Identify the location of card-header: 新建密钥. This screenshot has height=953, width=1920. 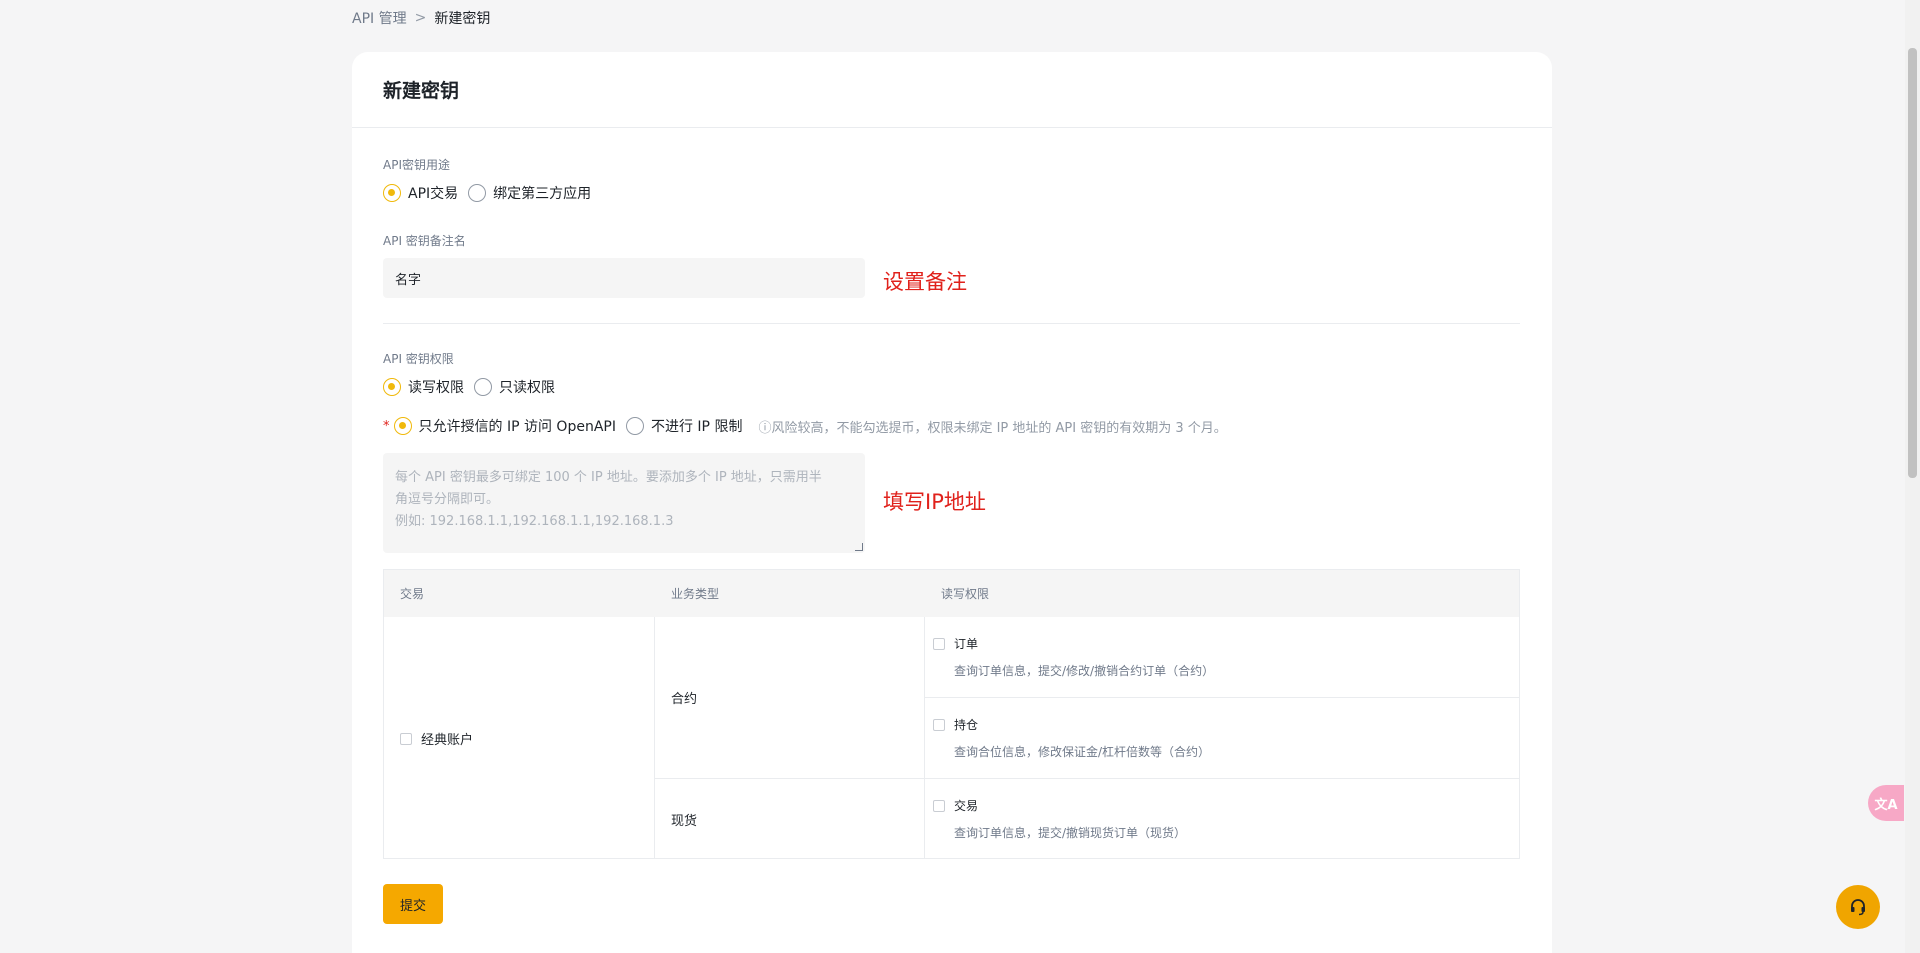
(952, 90).